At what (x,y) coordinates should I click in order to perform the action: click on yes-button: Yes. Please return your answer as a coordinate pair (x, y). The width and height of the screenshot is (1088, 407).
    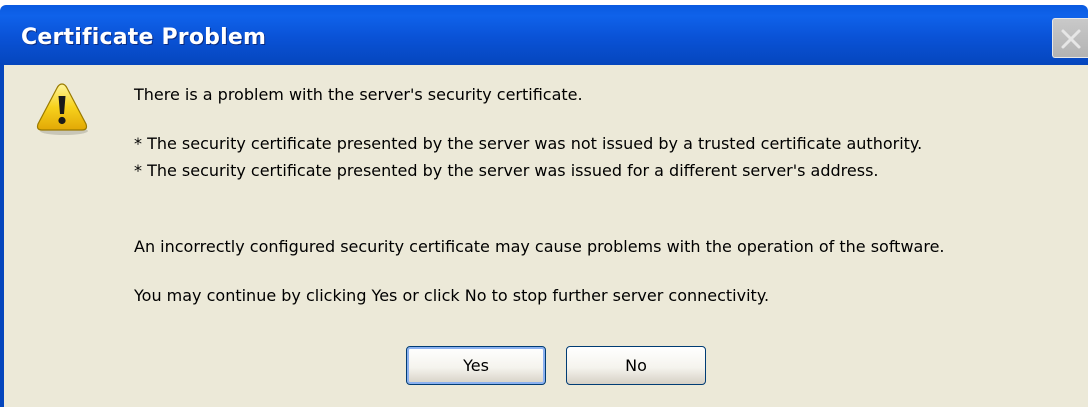
    Looking at the image, I should click on (476, 365).